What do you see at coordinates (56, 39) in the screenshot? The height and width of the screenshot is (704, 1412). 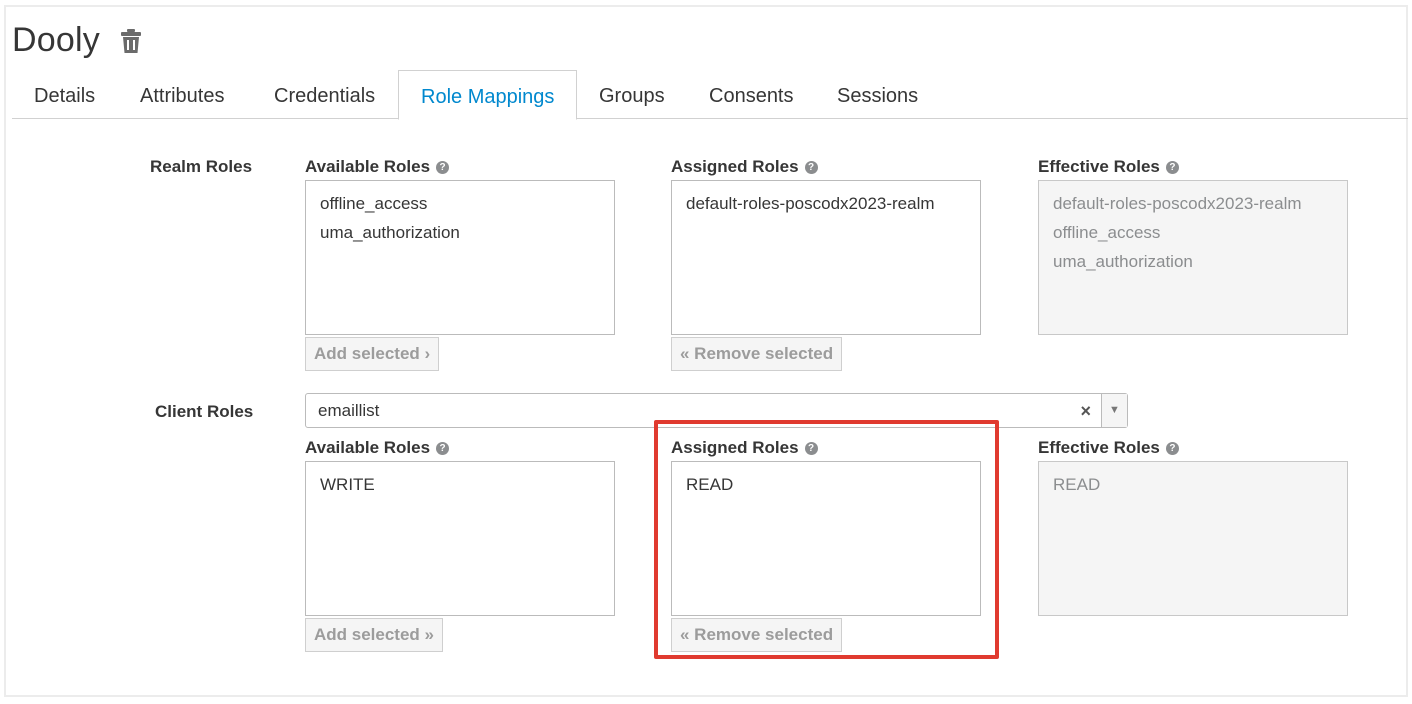 I see `page-title: Dooly` at bounding box center [56, 39].